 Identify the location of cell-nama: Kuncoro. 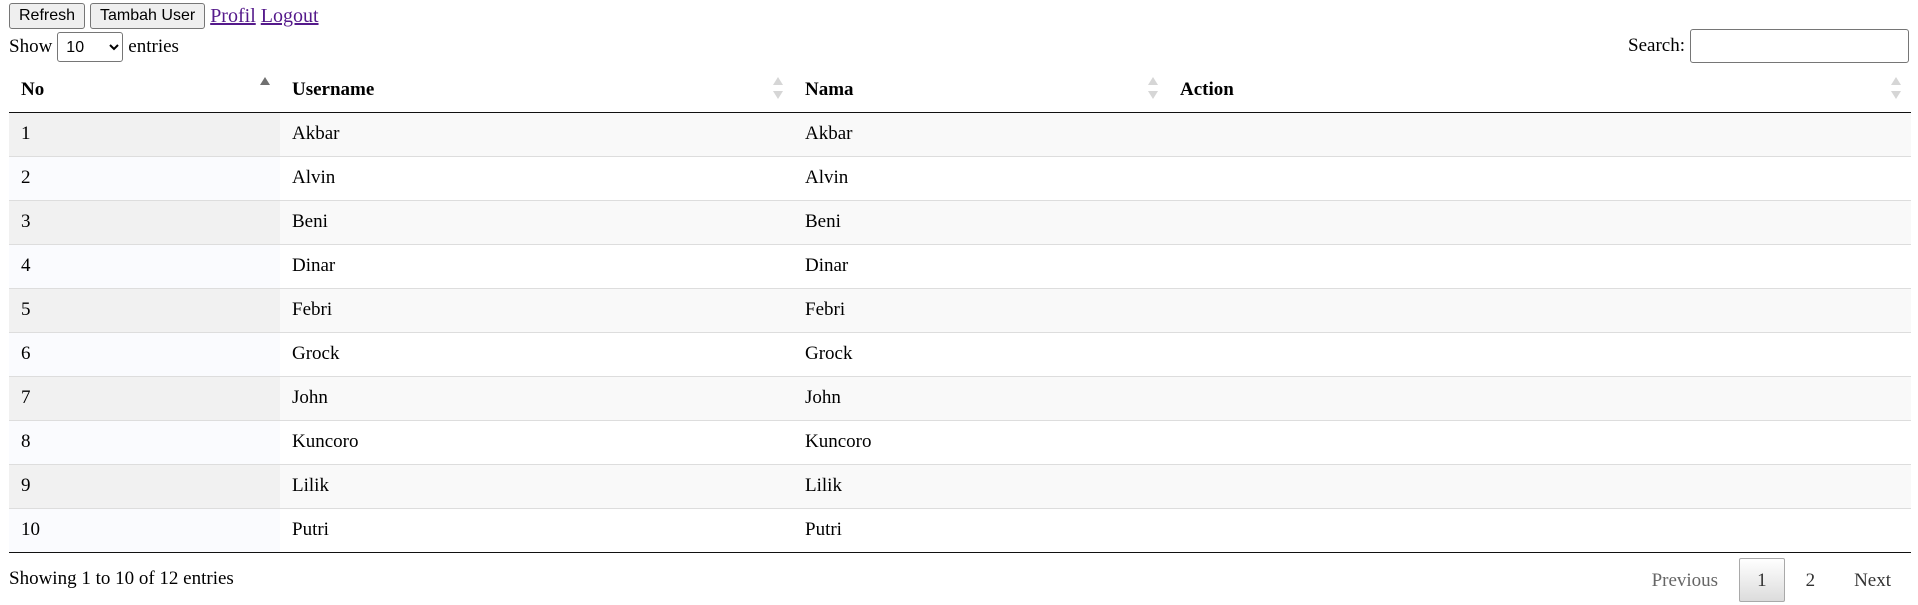
(980, 441).